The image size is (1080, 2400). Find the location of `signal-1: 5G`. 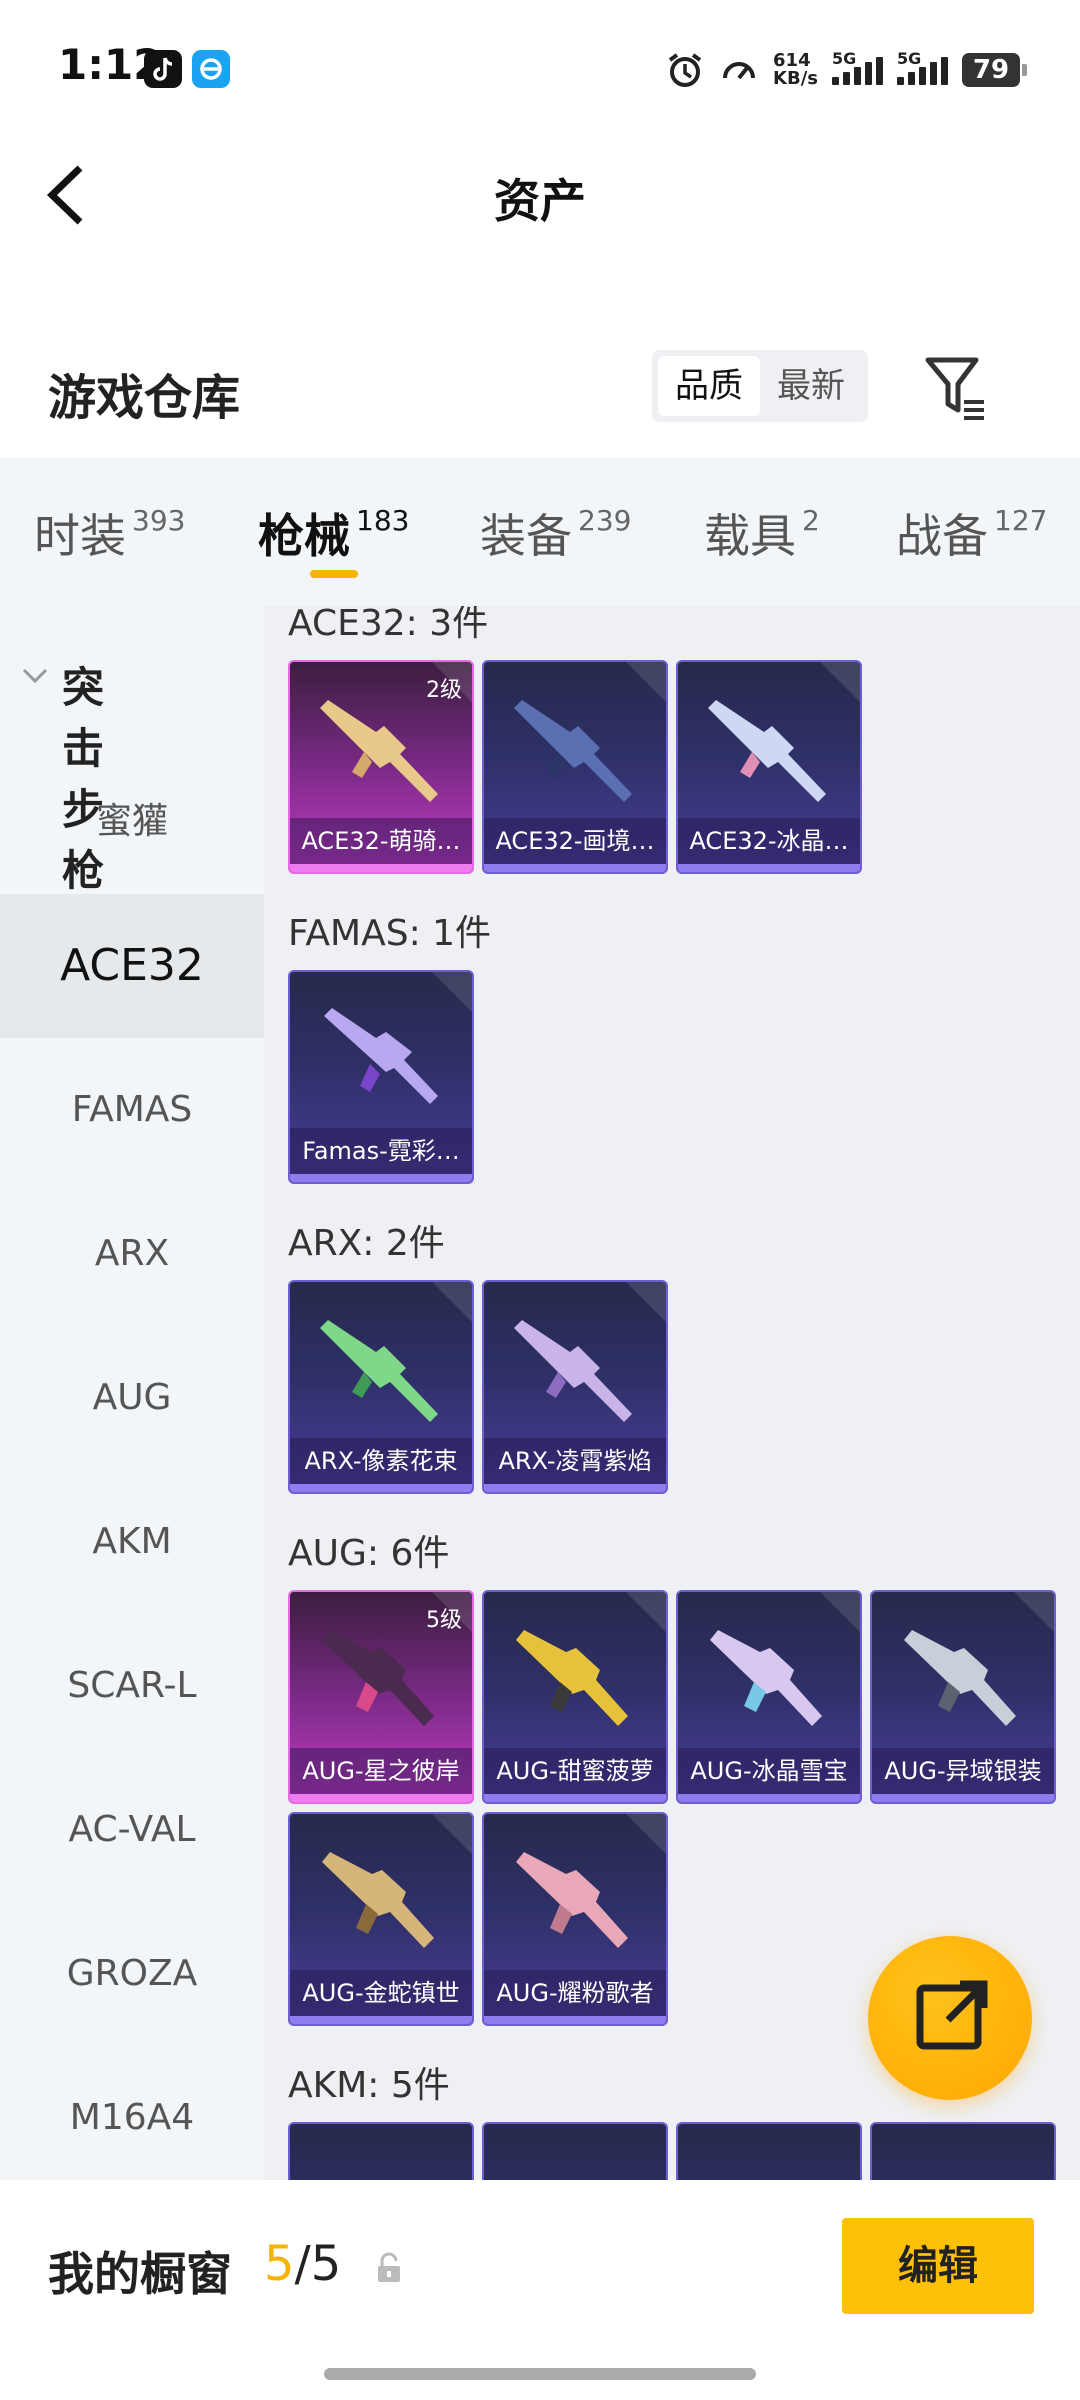

signal-1: 5G is located at coordinates (857, 67).